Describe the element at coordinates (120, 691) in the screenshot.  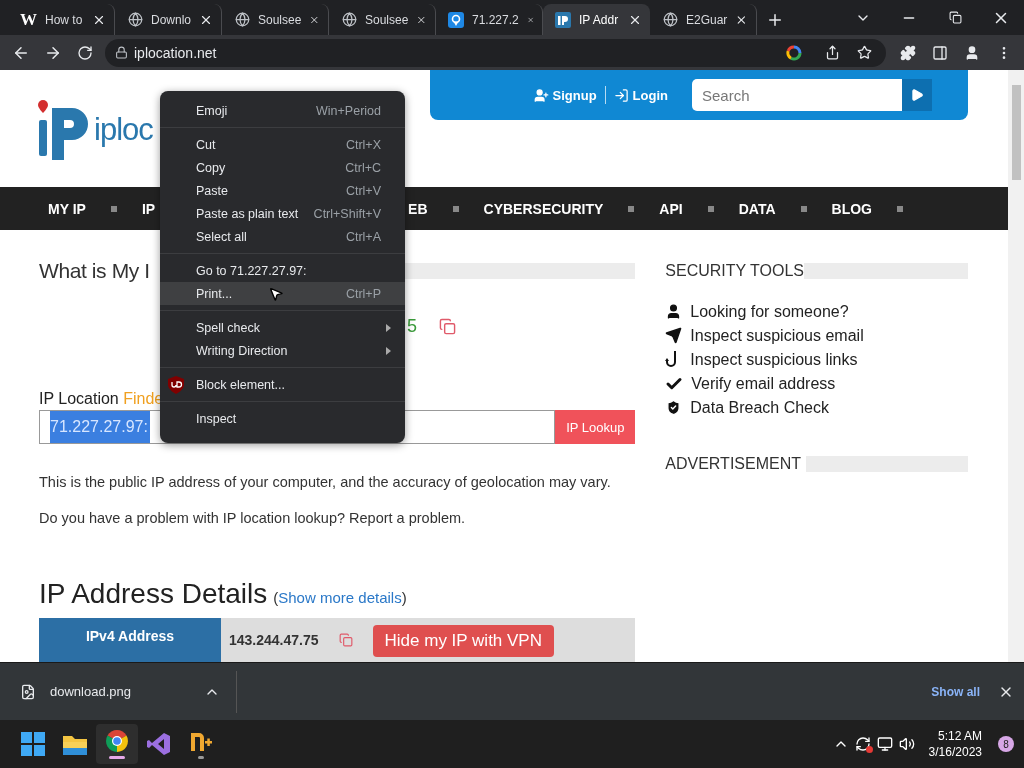
I see `download-file-name: download.png` at that location.